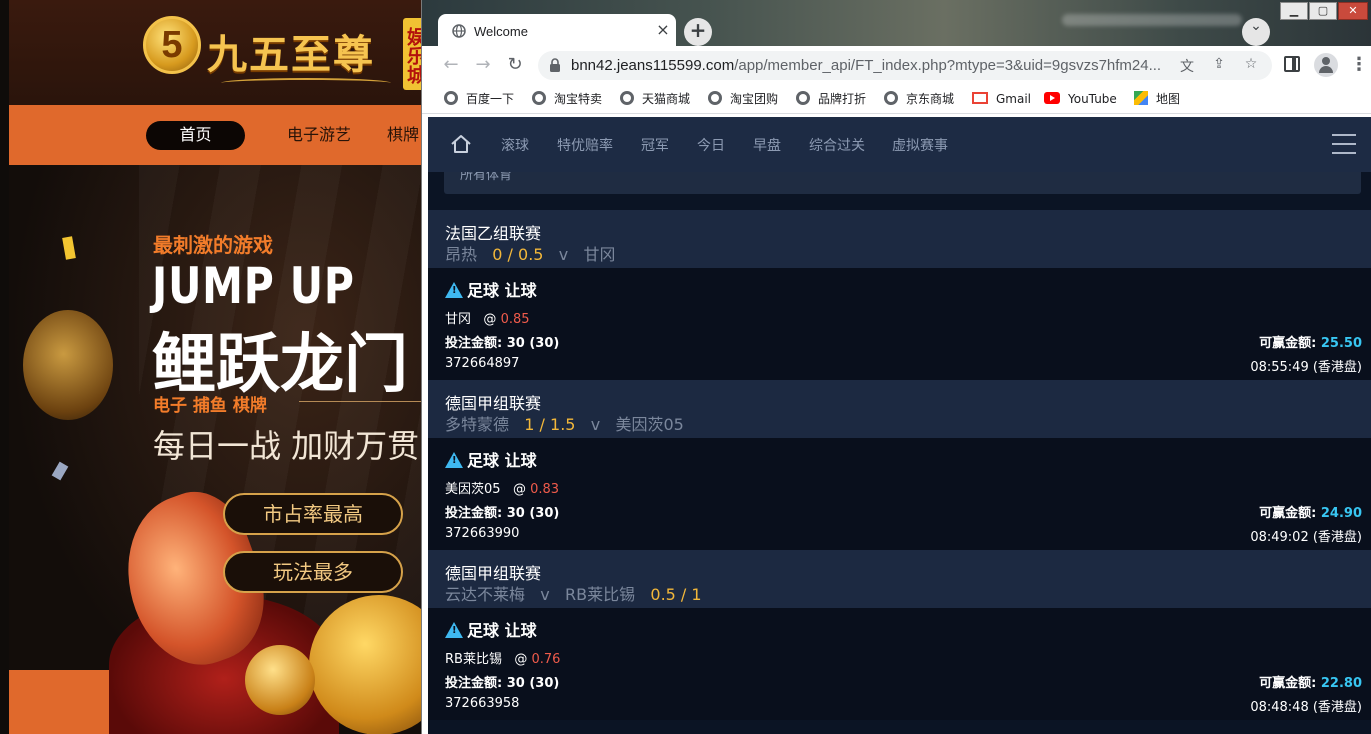 The image size is (1371, 734). I want to click on home-team: 云达不莱梅, so click(485, 594).